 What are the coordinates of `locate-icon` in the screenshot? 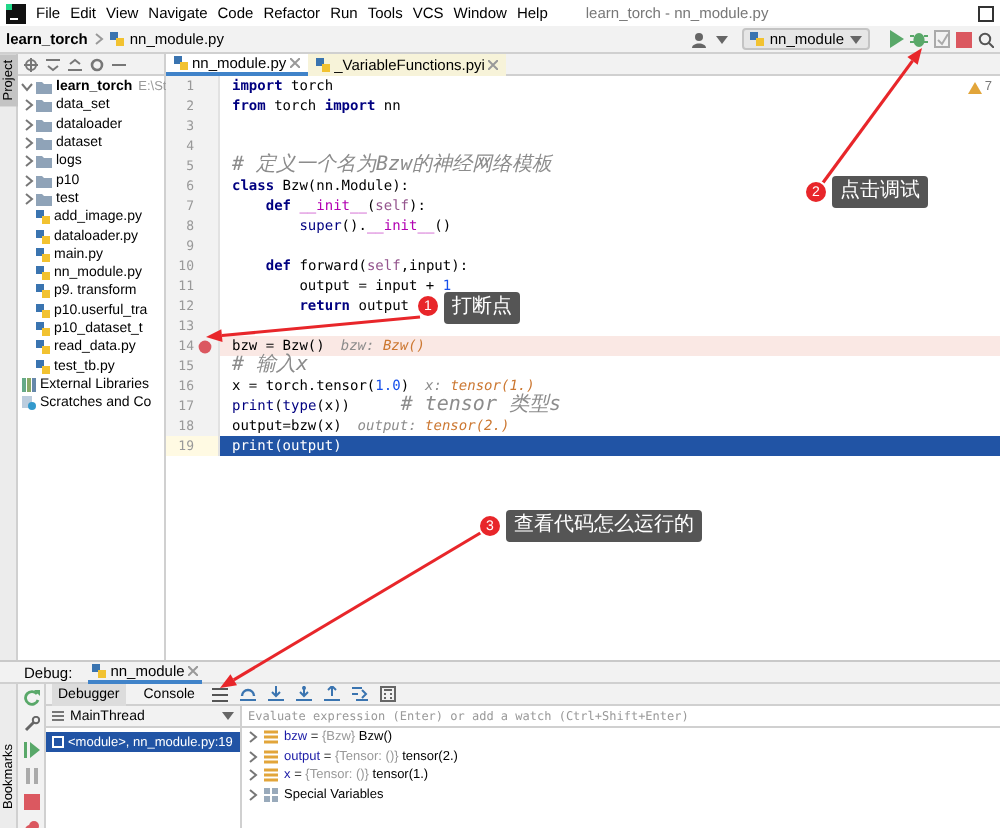 It's located at (31, 64).